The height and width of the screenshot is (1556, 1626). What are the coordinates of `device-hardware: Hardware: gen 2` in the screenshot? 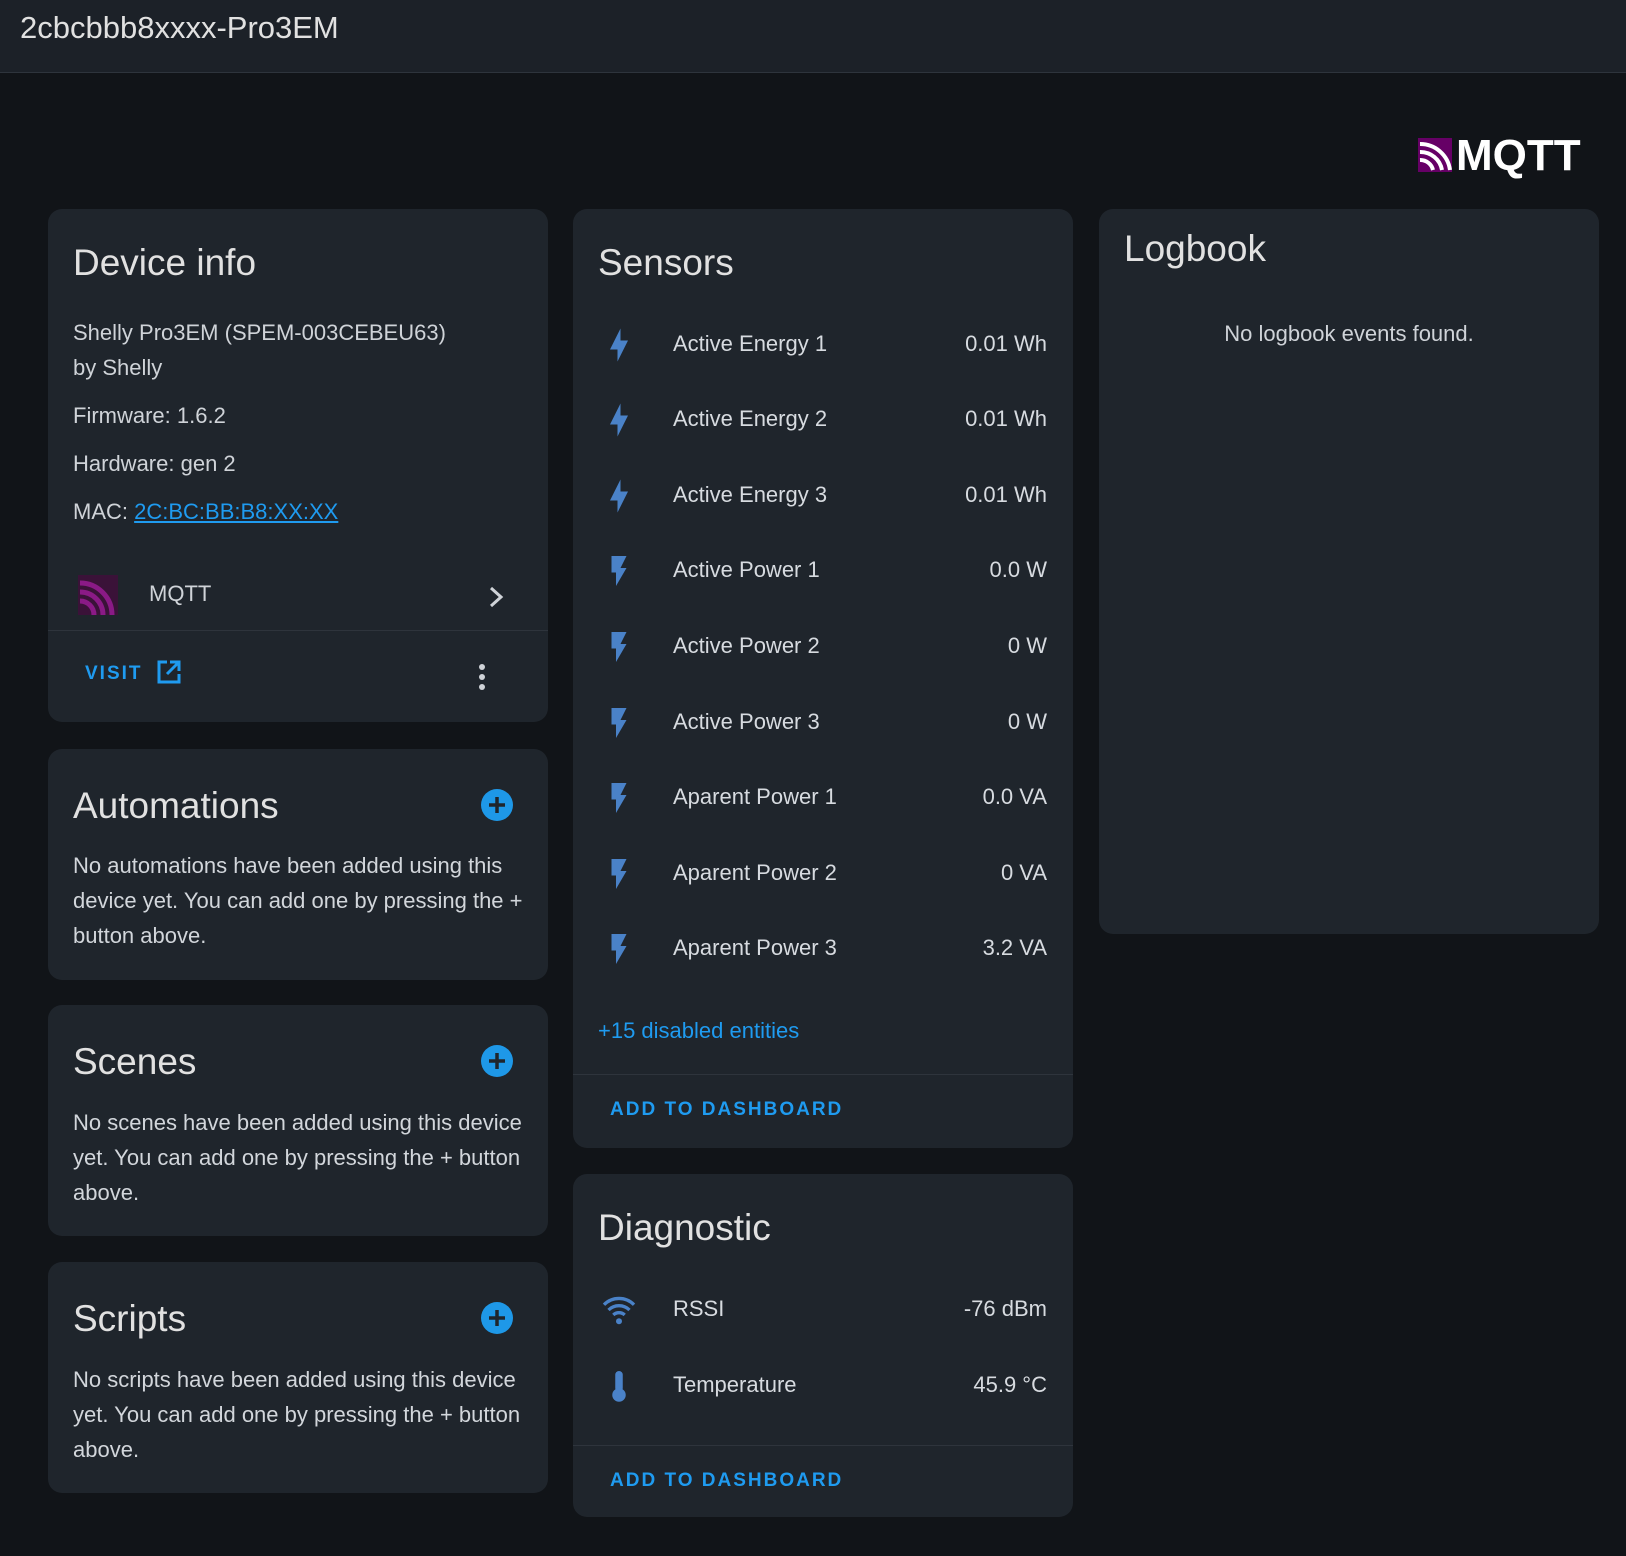 It's located at (154, 463).